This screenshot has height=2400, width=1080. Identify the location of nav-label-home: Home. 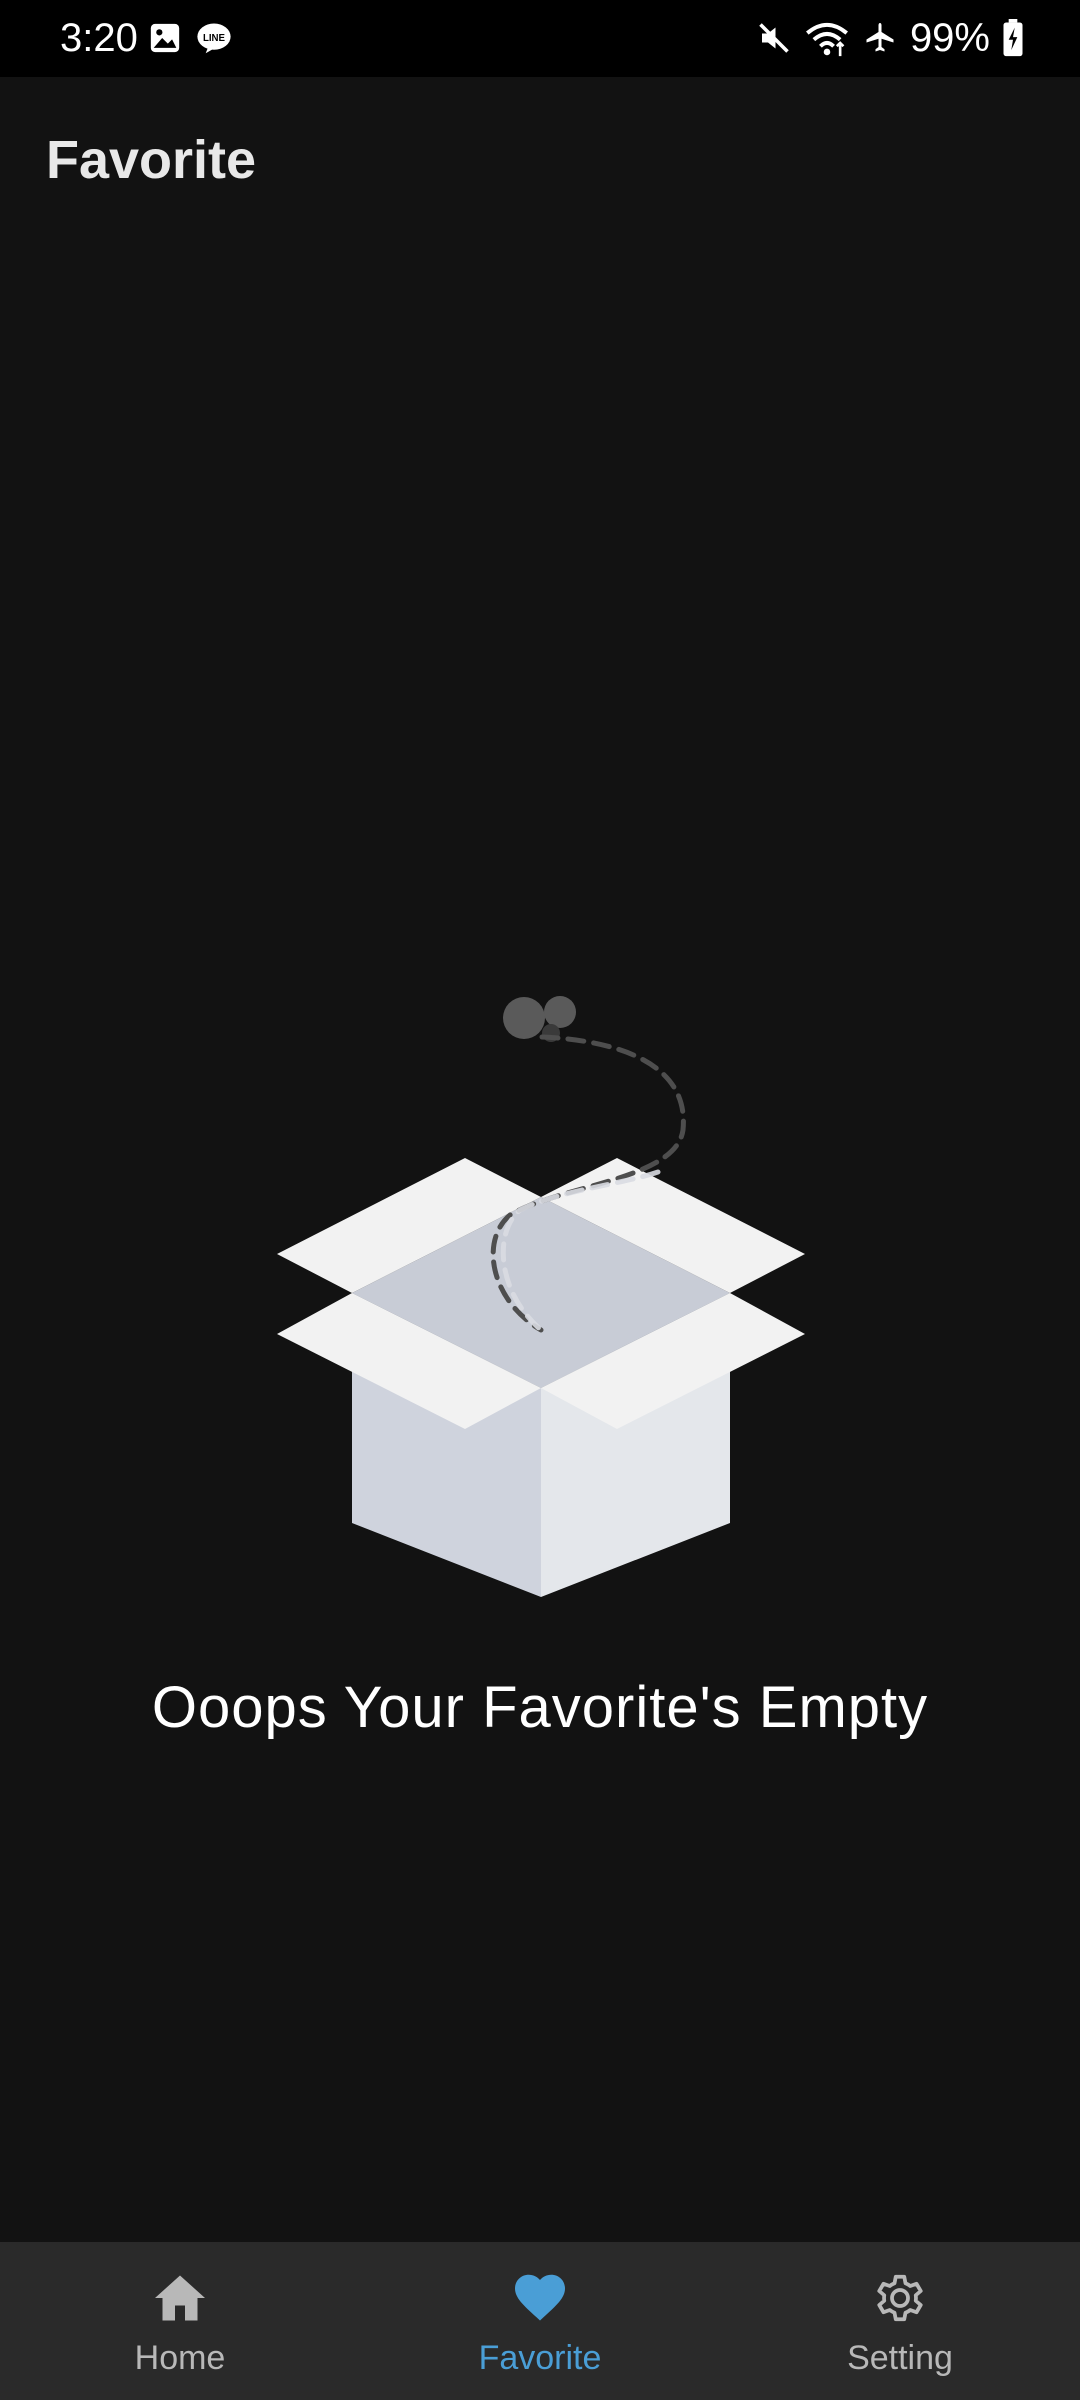
(180, 2358).